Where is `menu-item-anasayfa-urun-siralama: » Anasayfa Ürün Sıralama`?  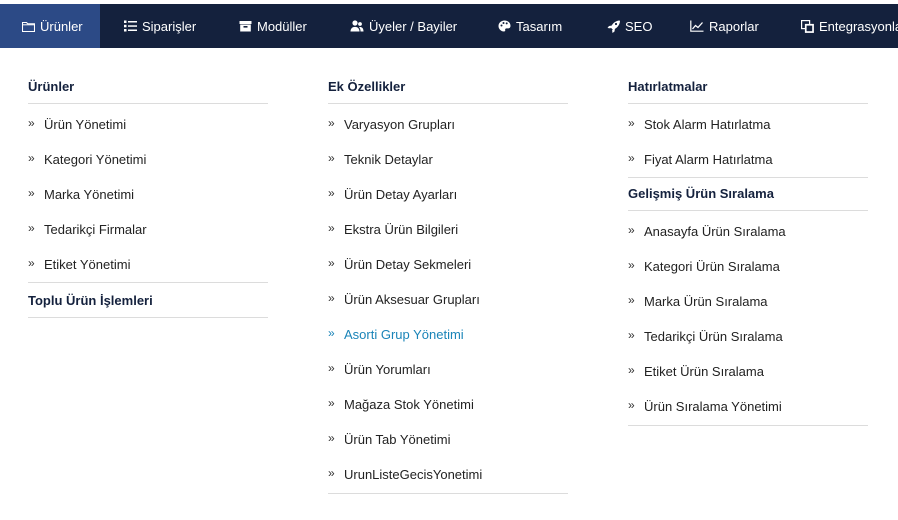 menu-item-anasayfa-urun-siralama: » Anasayfa Ürün Sıralama is located at coordinates (748, 231).